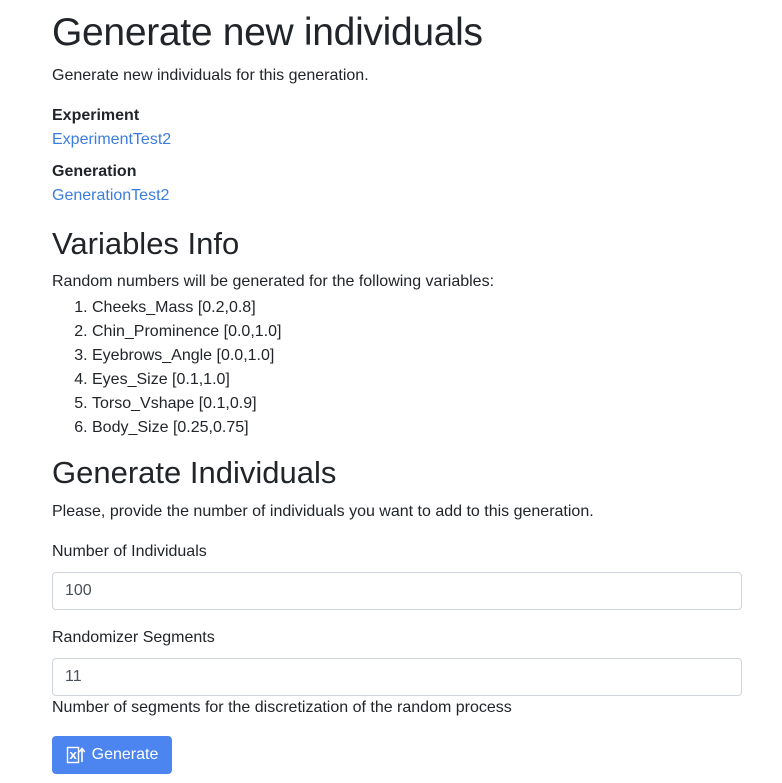 Image resolution: width=782 pixels, height=783 pixels. What do you see at coordinates (110, 196) in the screenshot?
I see `generation-link: GenerationTest2` at bounding box center [110, 196].